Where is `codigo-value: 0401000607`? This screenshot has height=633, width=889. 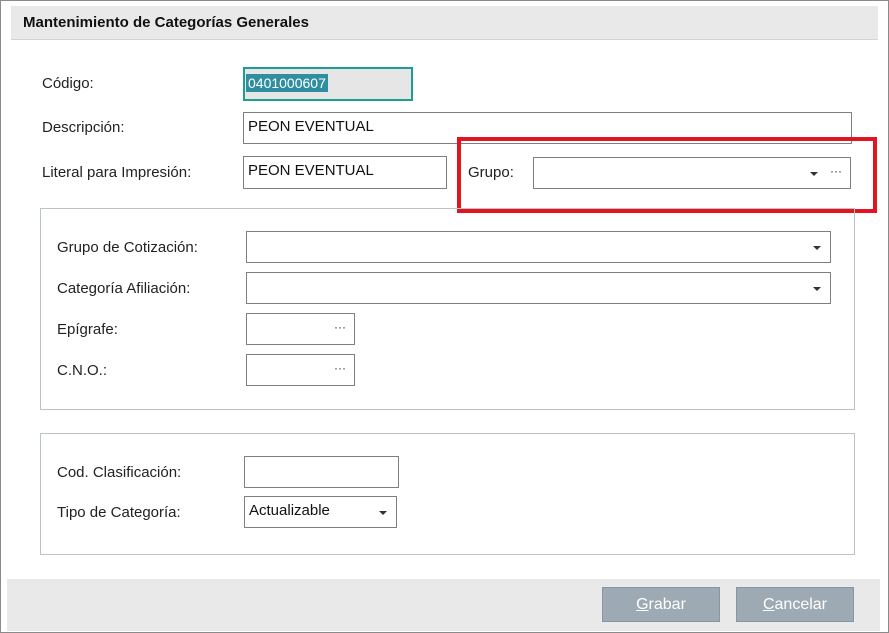 codigo-value: 0401000607 is located at coordinates (287, 83).